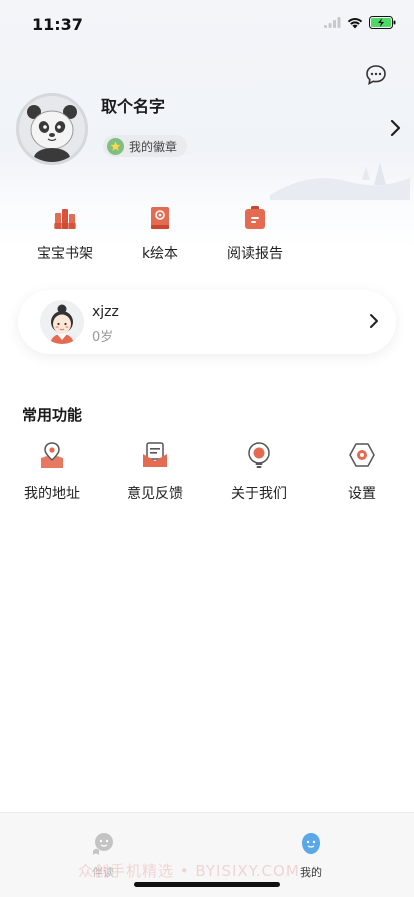  Describe the element at coordinates (255, 234) in the screenshot. I see `quick-link-reading-report: 阅读报告` at that location.